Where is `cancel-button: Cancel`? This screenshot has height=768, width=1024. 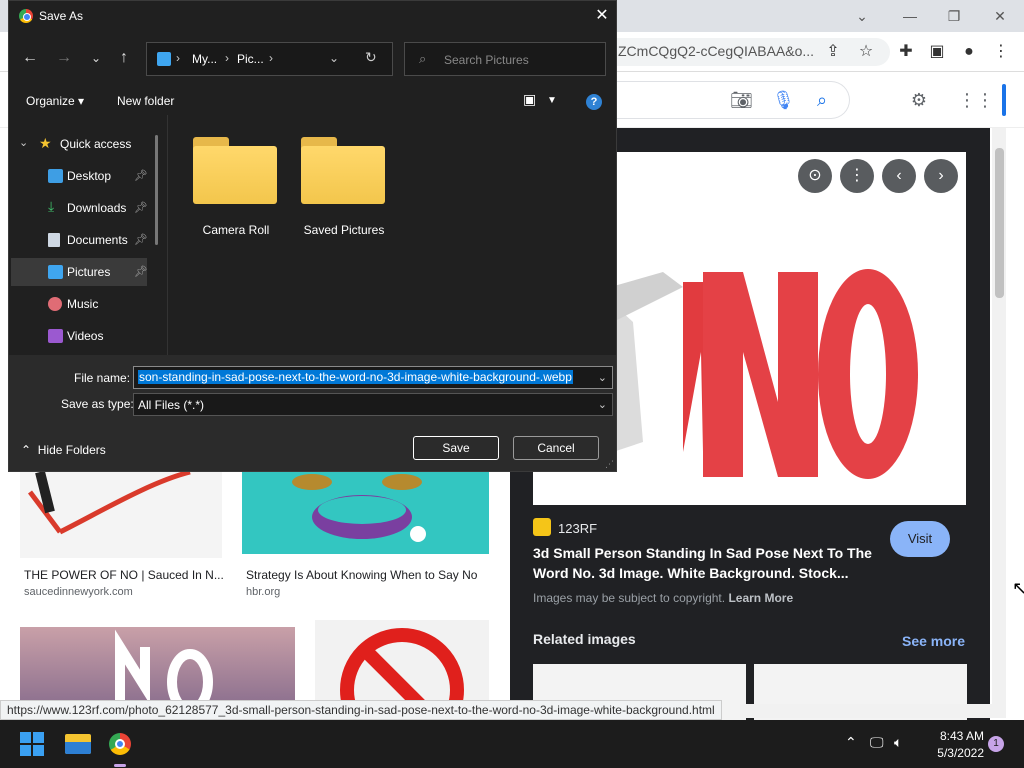 cancel-button: Cancel is located at coordinates (556, 448).